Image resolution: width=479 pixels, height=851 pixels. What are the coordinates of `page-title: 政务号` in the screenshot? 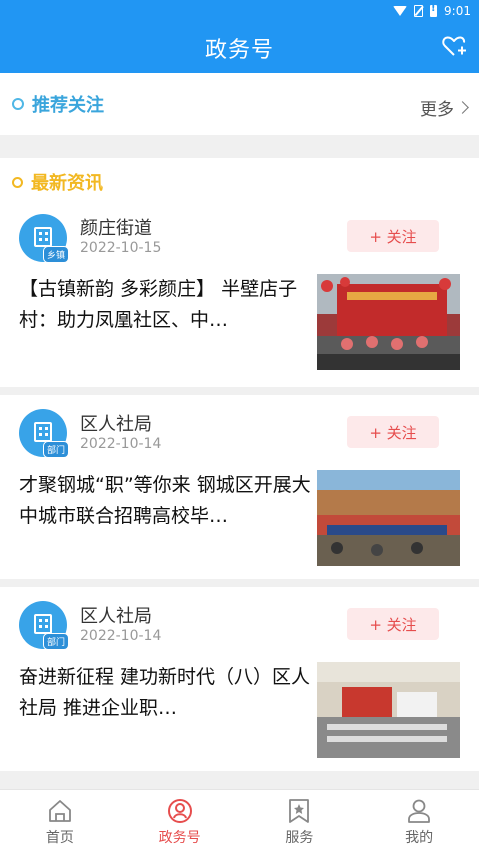 It's located at (239, 50).